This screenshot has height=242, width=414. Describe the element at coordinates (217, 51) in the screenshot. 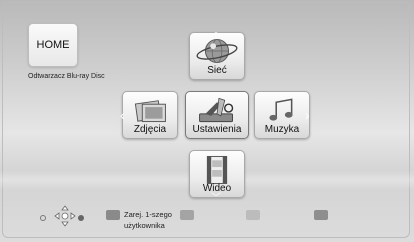

I see `globe-icon` at that location.